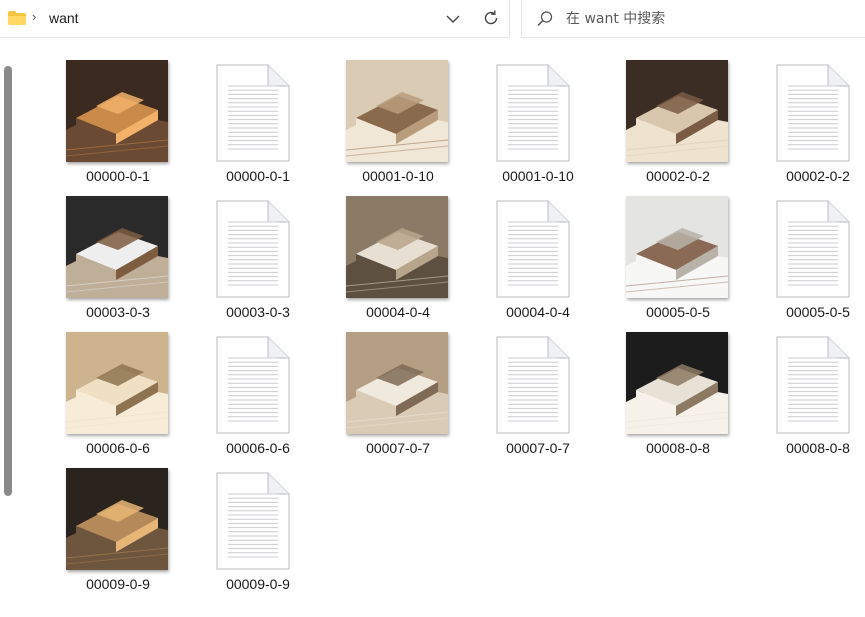  I want to click on search-input, so click(711, 19).